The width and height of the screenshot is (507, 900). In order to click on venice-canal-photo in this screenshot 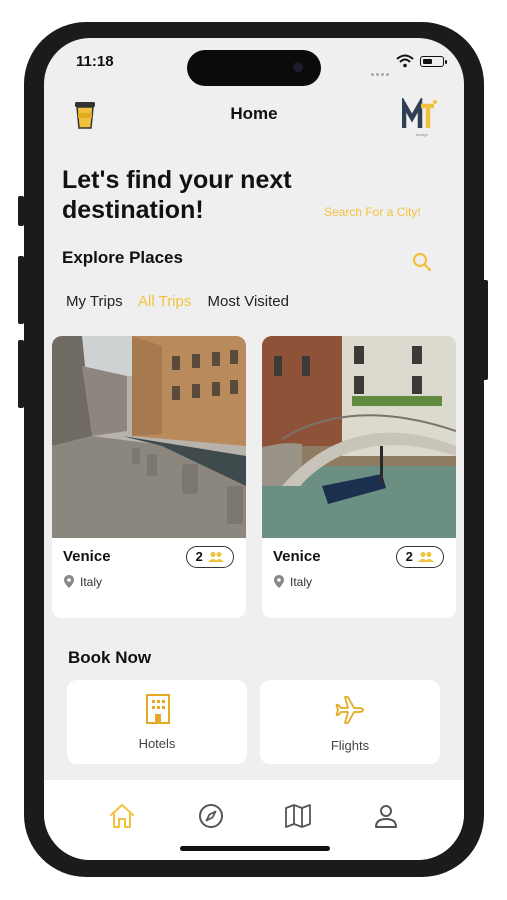, I will do `click(359, 437)`.